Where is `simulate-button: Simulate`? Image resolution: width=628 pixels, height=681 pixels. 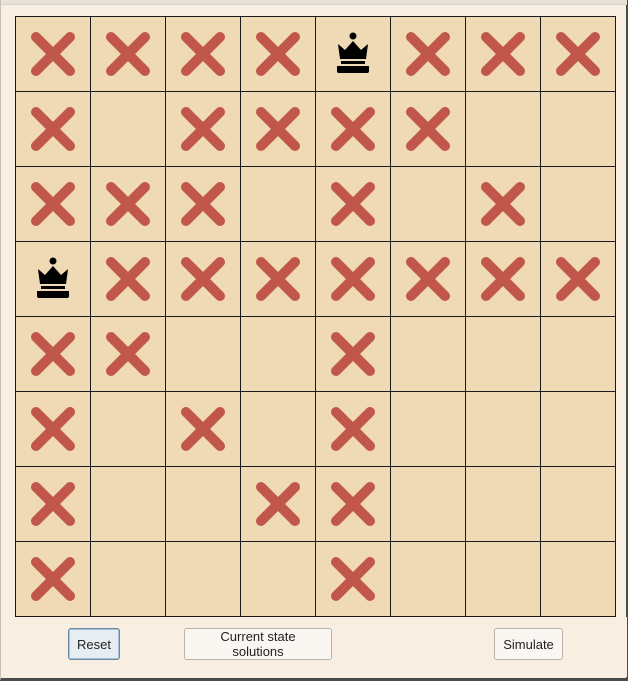 simulate-button: Simulate is located at coordinates (528, 644).